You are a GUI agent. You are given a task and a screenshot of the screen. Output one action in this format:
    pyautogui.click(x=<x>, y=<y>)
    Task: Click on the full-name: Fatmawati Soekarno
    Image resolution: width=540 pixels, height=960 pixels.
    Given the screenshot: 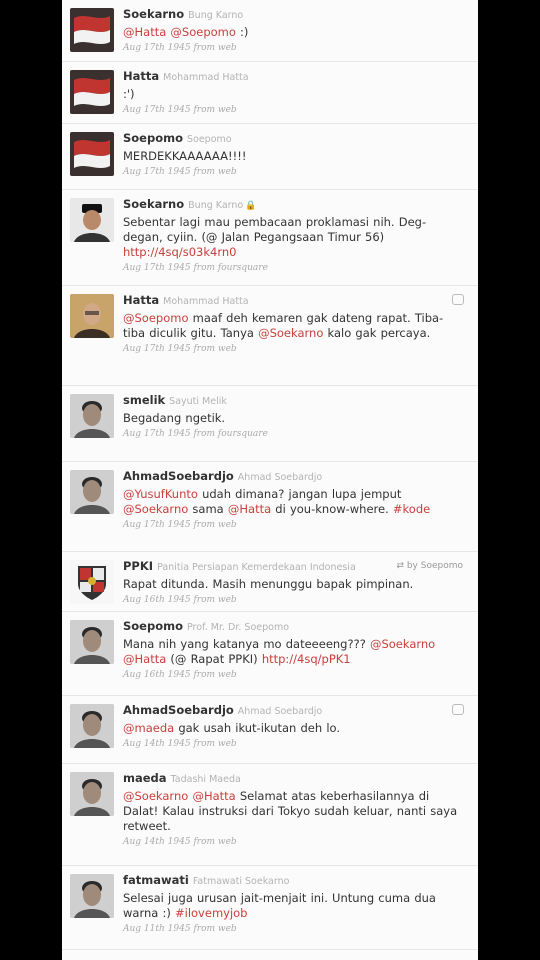 What is the action you would take?
    pyautogui.click(x=241, y=881)
    